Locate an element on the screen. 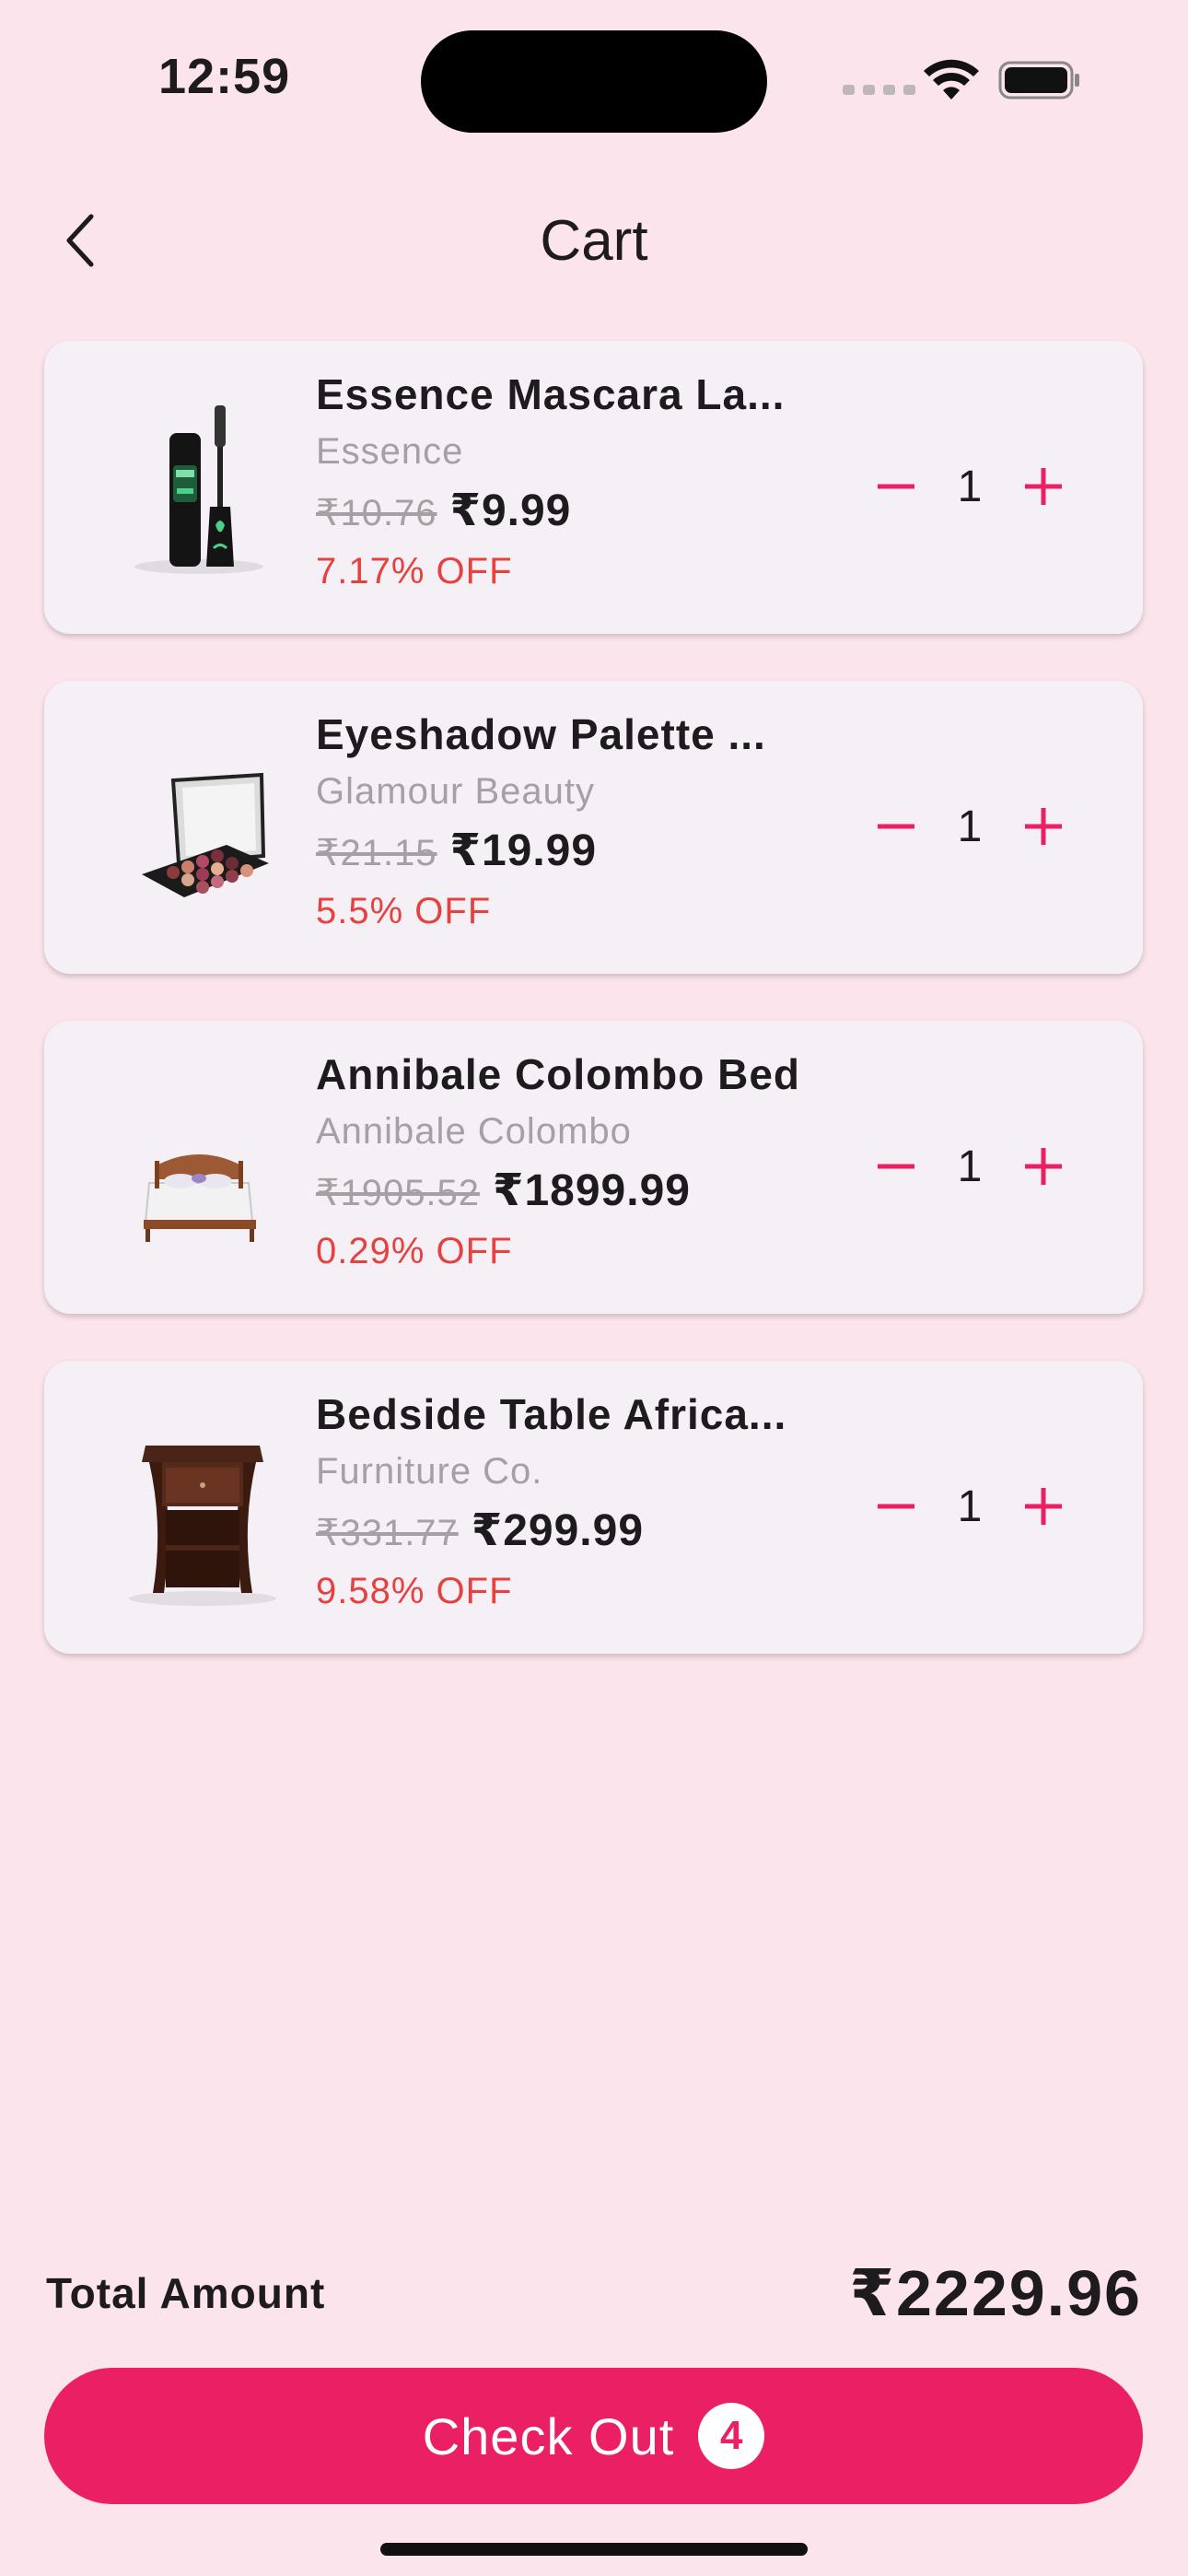 The width and height of the screenshot is (1188, 2576). bed-image is located at coordinates (198, 1168).